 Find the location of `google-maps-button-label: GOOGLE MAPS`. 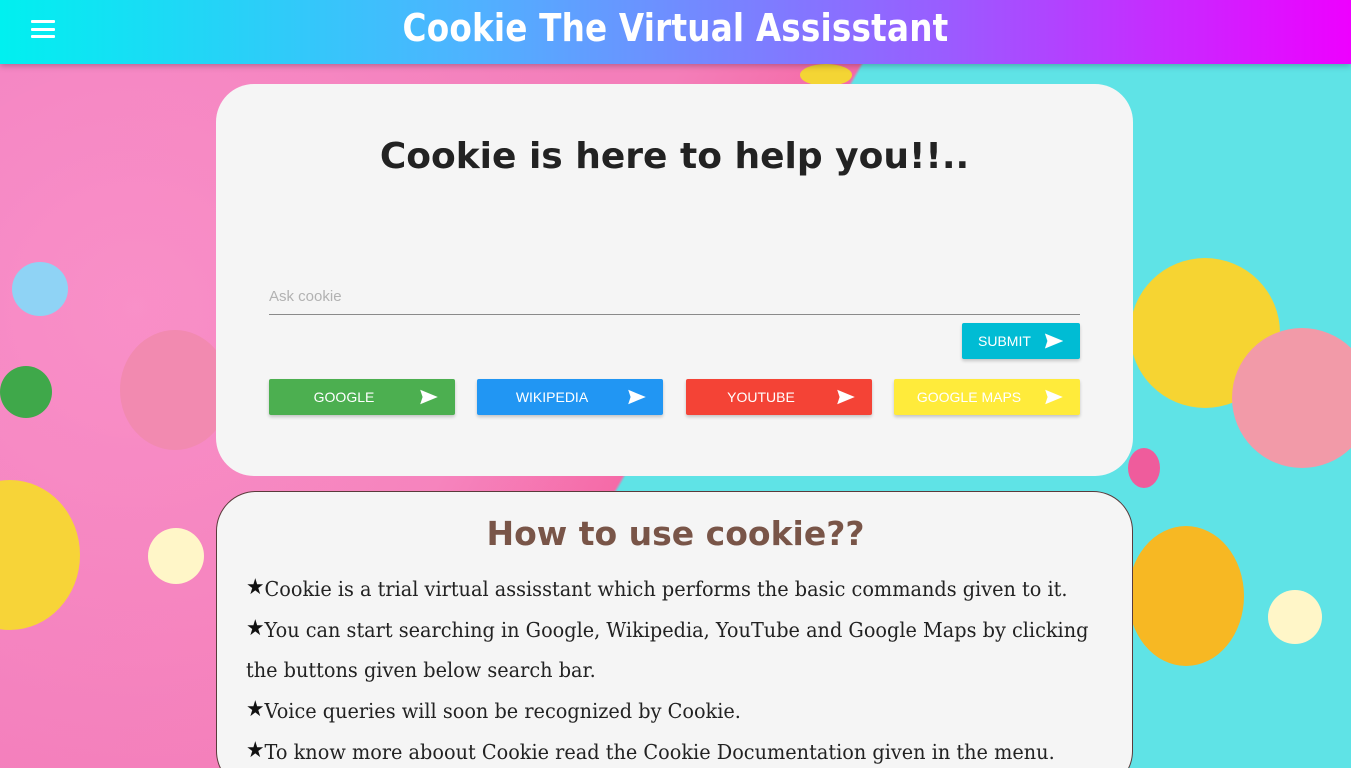

google-maps-button-label: GOOGLE MAPS is located at coordinates (969, 397).